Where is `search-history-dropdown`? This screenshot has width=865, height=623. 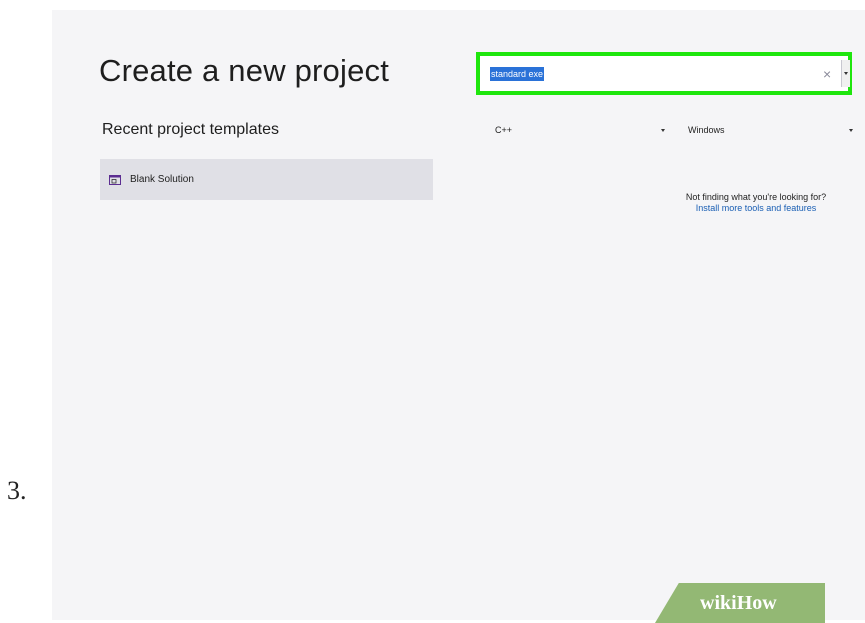 search-history-dropdown is located at coordinates (845, 73).